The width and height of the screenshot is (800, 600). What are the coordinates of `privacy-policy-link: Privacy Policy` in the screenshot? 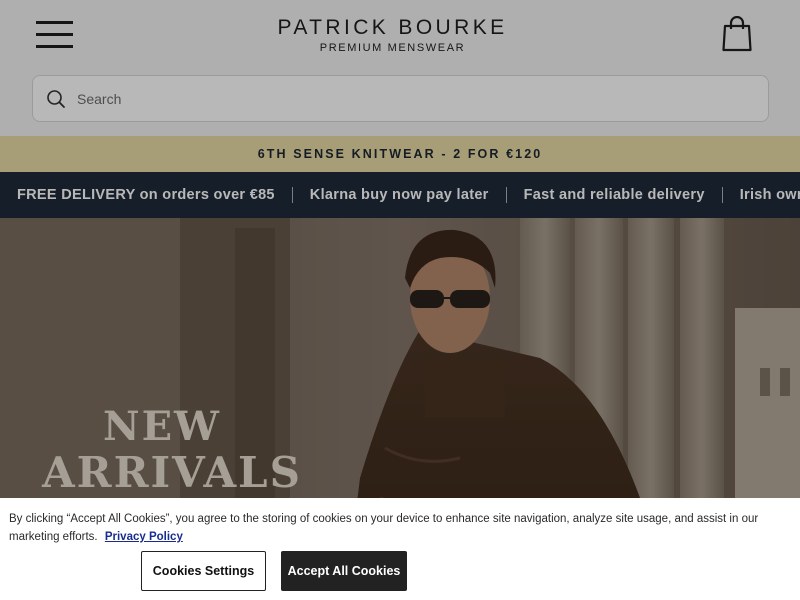 It's located at (144, 537).